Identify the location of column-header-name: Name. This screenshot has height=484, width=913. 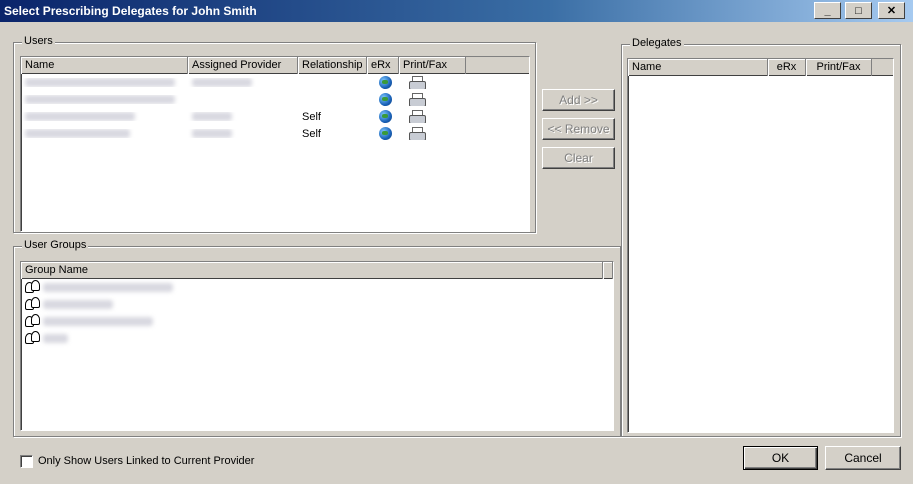
(104, 65).